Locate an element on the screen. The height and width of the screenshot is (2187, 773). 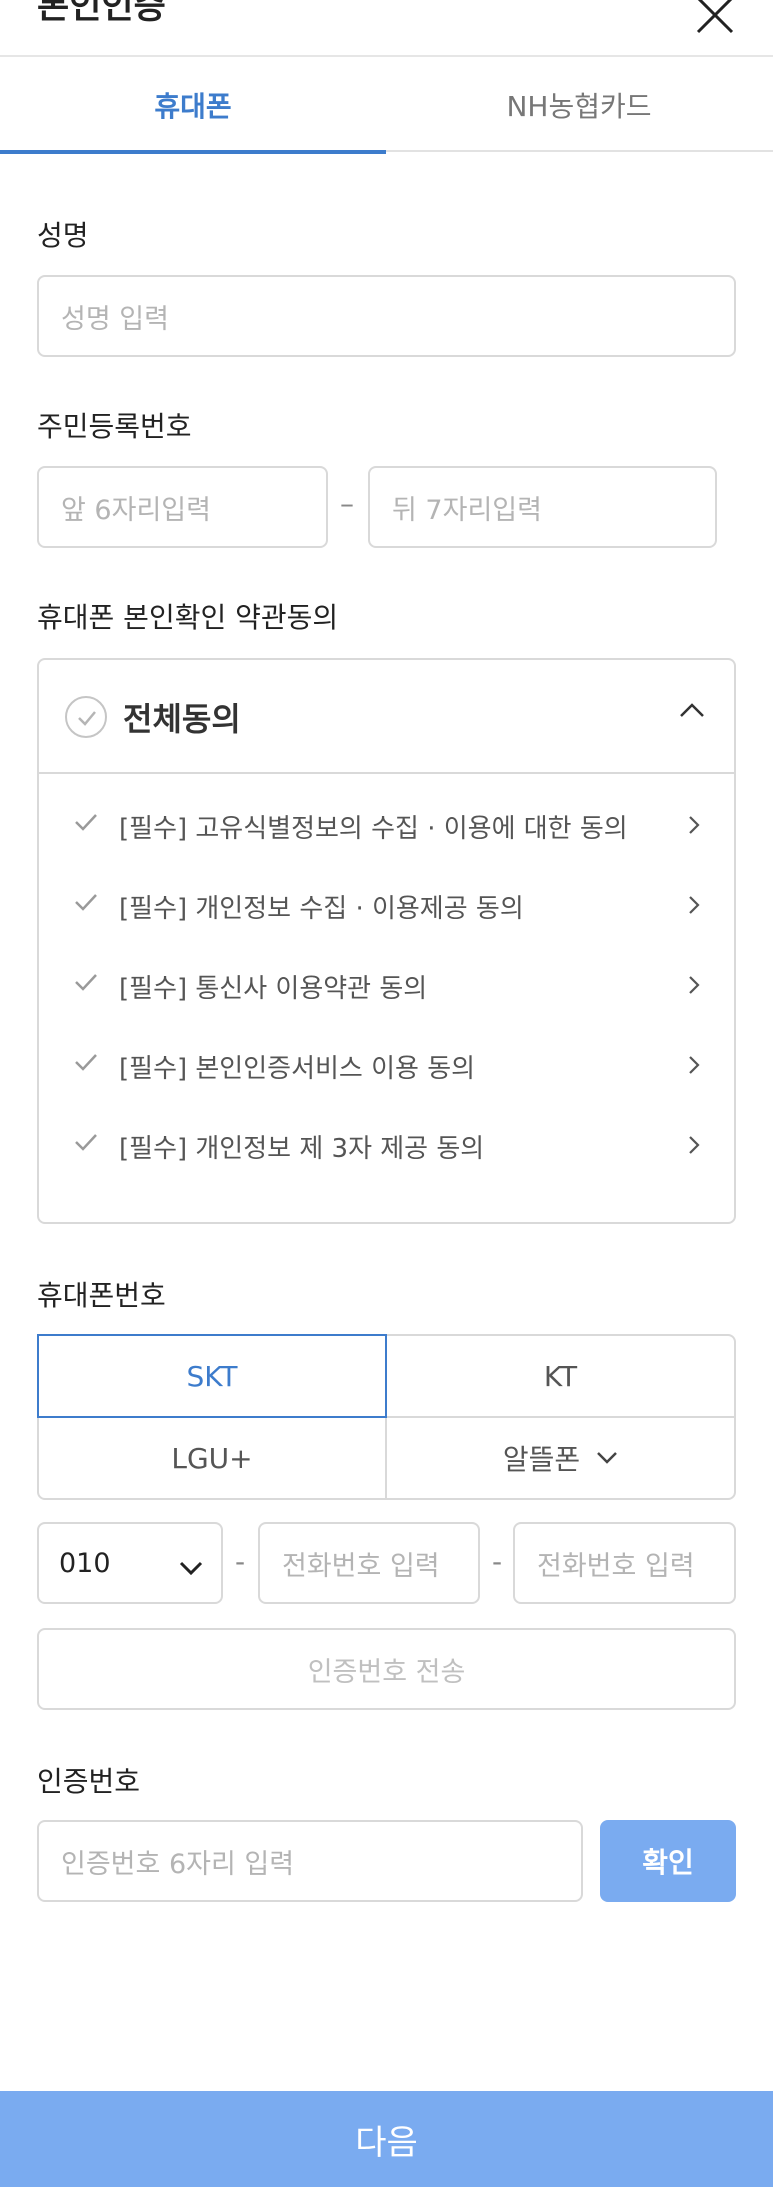
phone-middle-input: 전화번호 입력 is located at coordinates (369, 1563).